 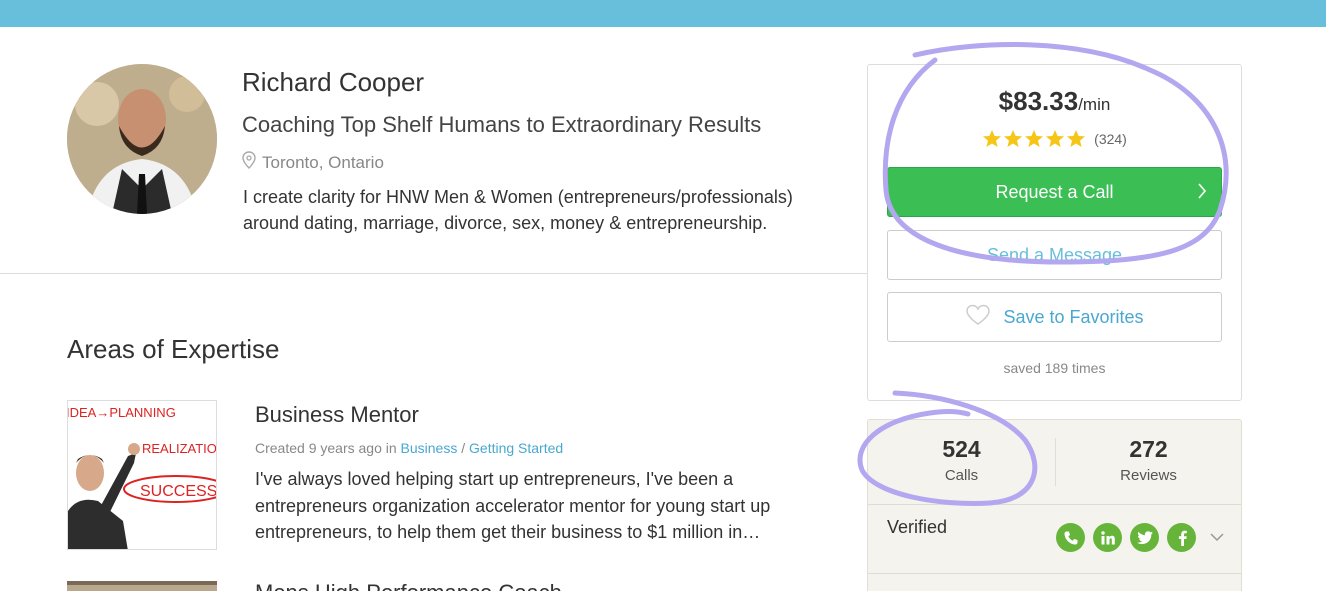 What do you see at coordinates (1148, 449) in the screenshot?
I see `reviews-count: 272` at bounding box center [1148, 449].